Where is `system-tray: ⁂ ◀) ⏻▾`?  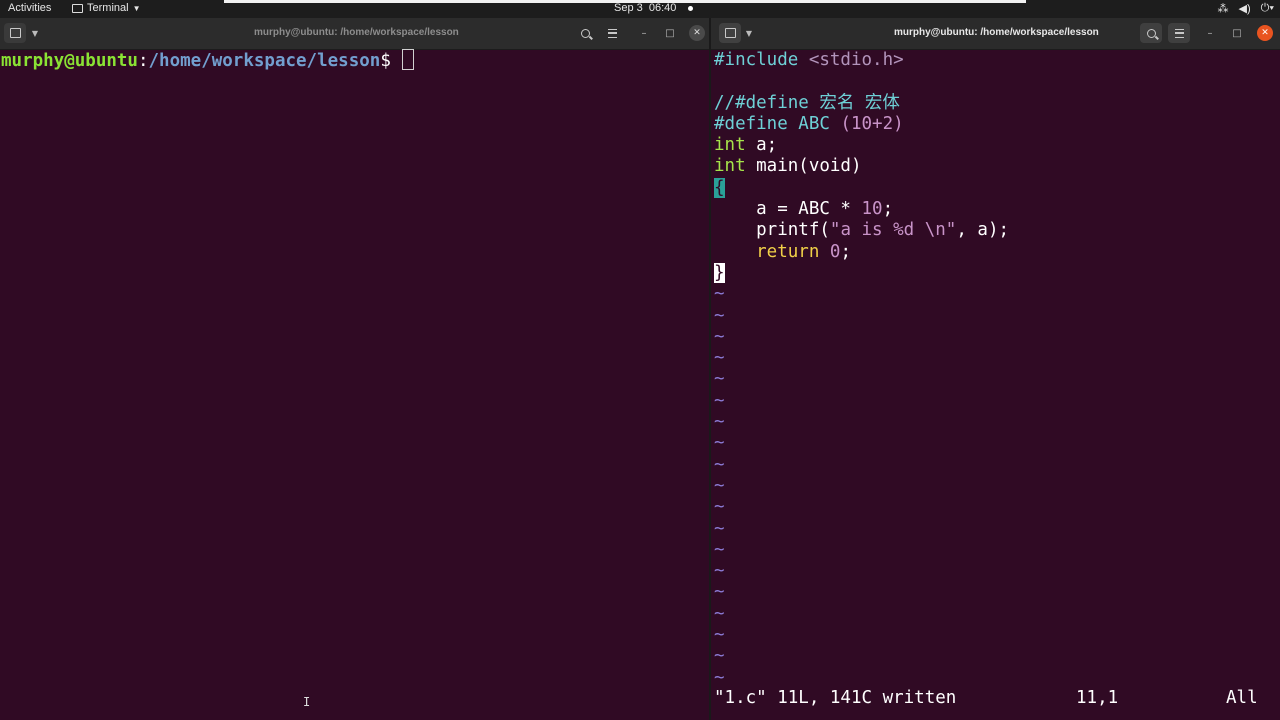 system-tray: ⁂ ◀) ⏻▾ is located at coordinates (1246, 8).